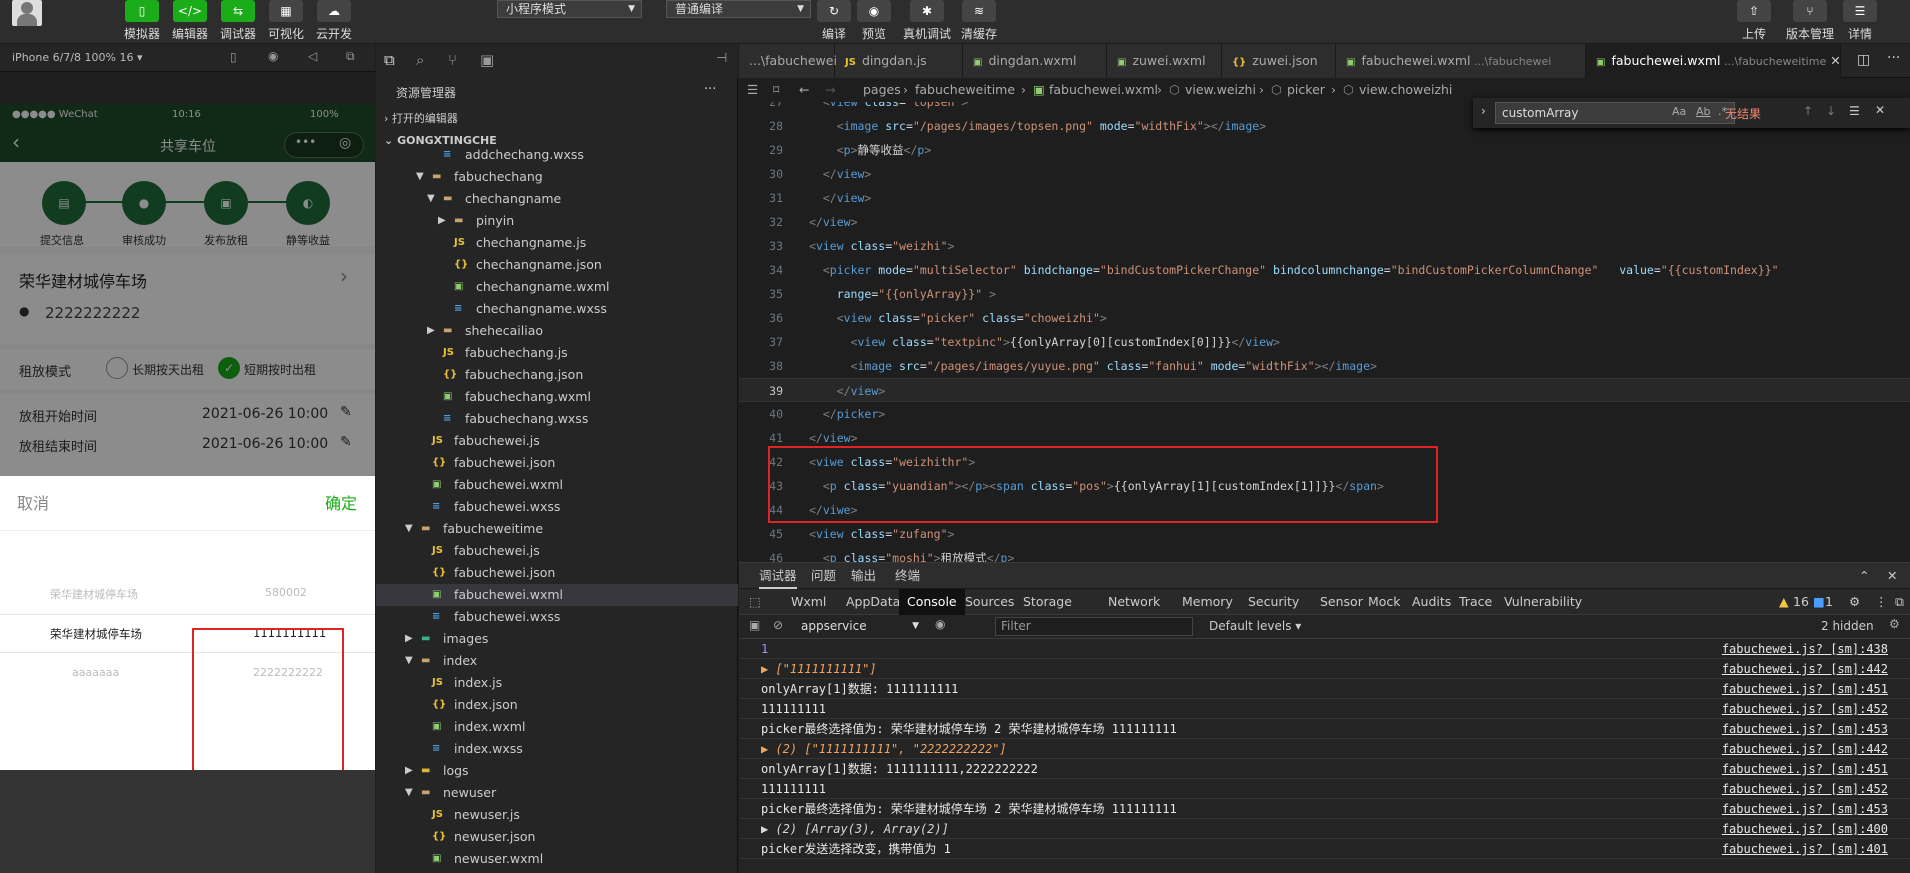 The width and height of the screenshot is (1910, 873). I want to click on devtools-tab-mock: Mock, so click(1384, 602).